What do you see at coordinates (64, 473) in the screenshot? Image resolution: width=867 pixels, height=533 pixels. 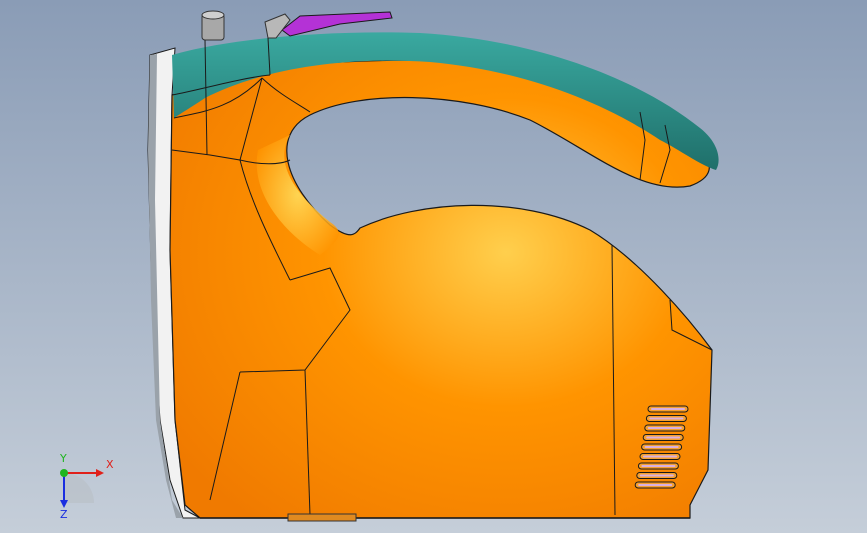 I see `y-axis-dot` at bounding box center [64, 473].